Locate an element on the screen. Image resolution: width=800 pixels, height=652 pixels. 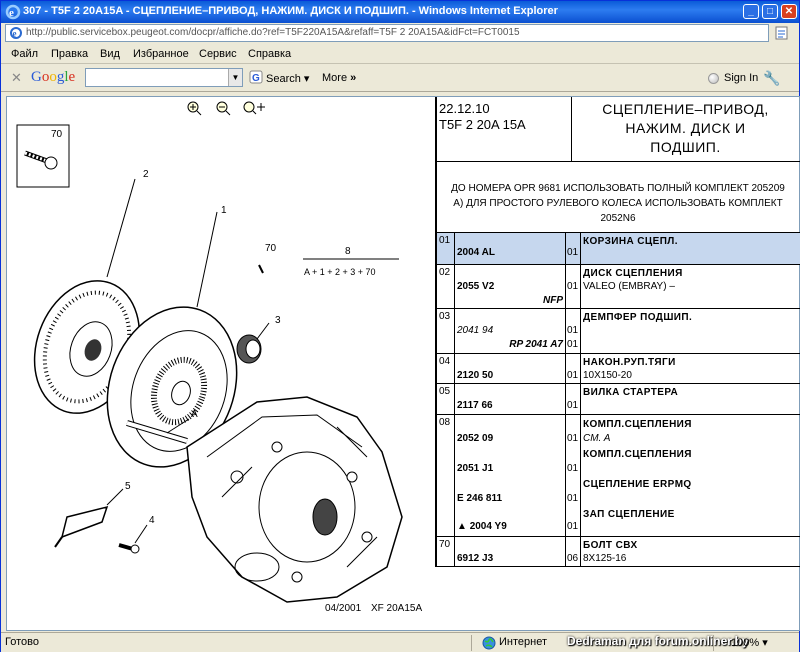
part-sub: CM. A is located at coordinates (597, 438).